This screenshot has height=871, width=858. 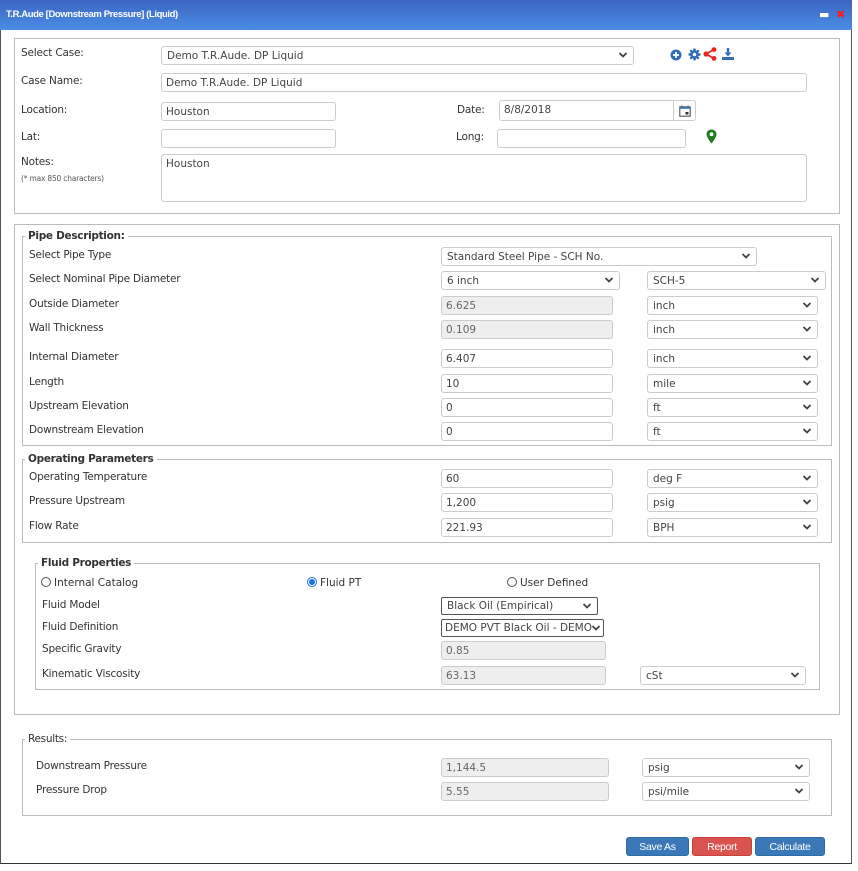 What do you see at coordinates (736, 280) in the screenshot?
I see `schedule-select: SCH-5` at bounding box center [736, 280].